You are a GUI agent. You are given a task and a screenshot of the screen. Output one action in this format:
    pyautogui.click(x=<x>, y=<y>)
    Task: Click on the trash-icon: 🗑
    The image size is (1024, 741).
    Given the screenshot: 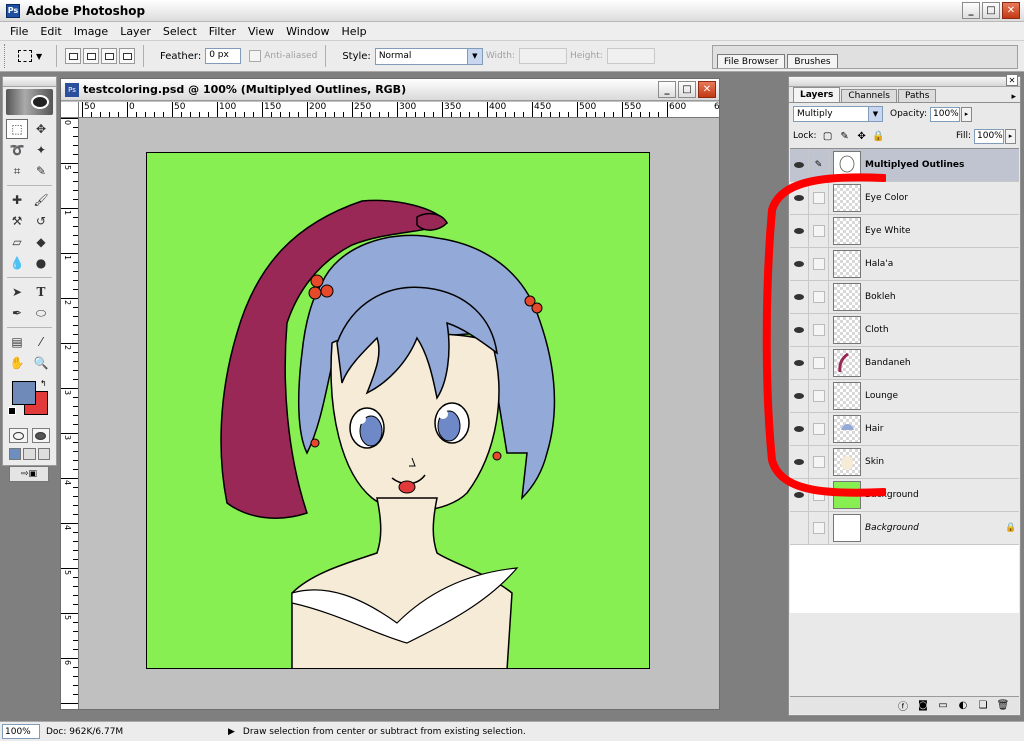 What is the action you would take?
    pyautogui.click(x=1003, y=706)
    